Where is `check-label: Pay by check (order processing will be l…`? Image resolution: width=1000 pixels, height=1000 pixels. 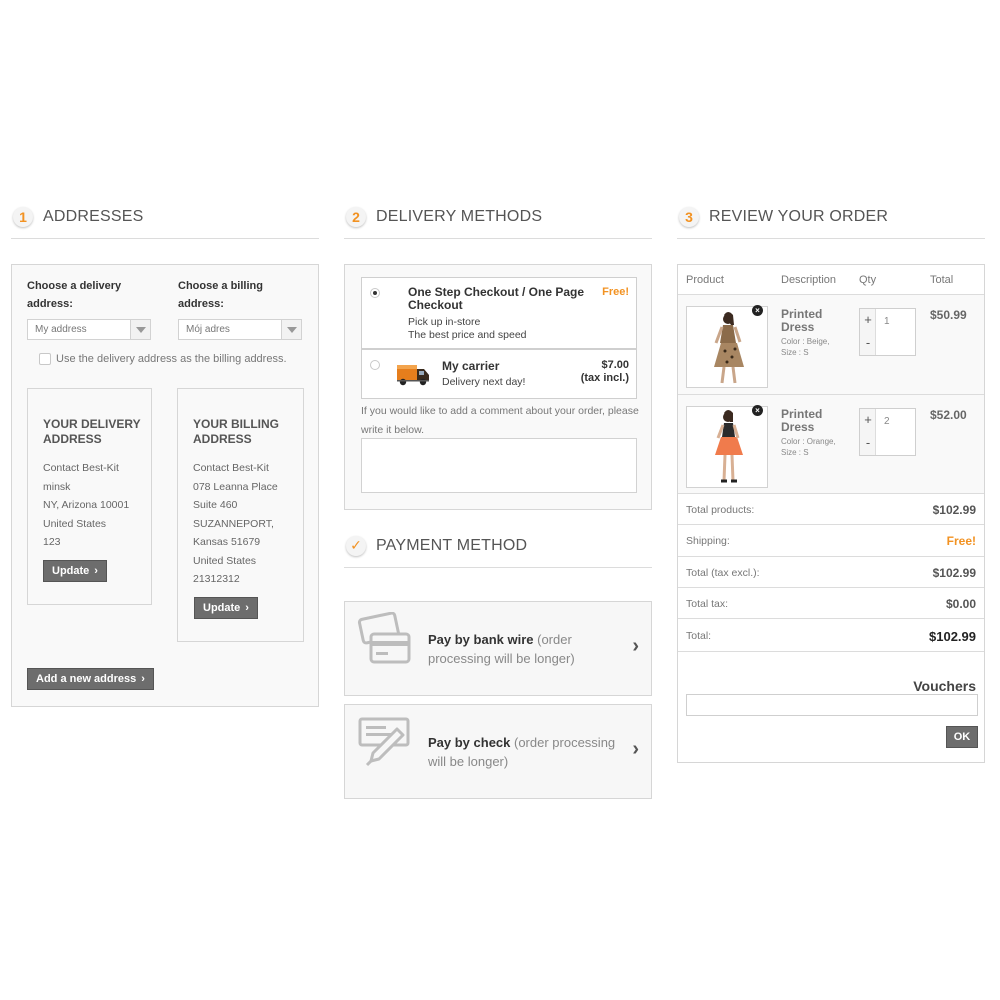 check-label: Pay by check (order processing will be l… is located at coordinates (522, 752).